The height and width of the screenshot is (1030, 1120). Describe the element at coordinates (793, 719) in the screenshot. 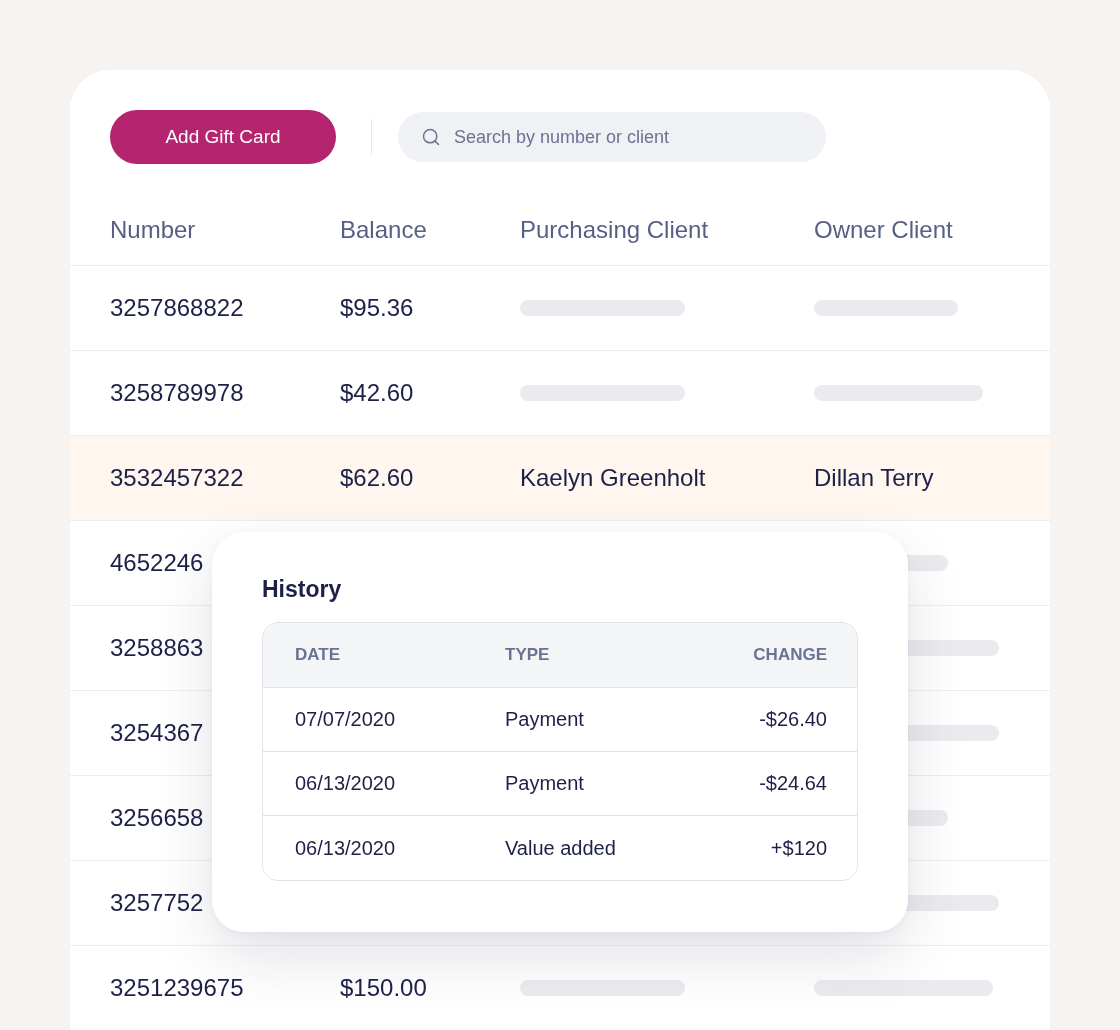

I see `table-cell: -$26.40` at that location.